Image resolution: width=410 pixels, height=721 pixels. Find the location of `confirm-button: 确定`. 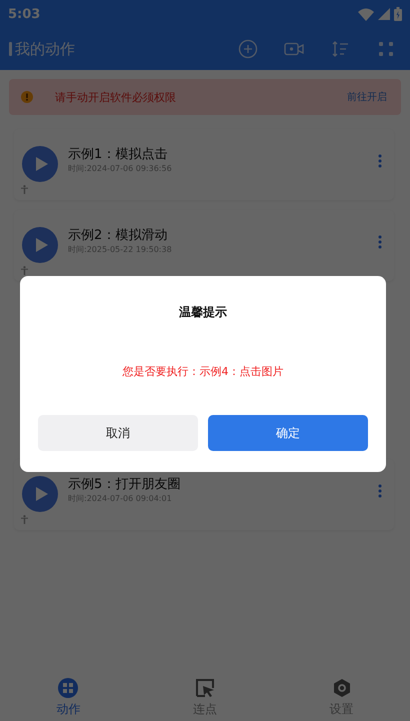

confirm-button: 确定 is located at coordinates (288, 433).